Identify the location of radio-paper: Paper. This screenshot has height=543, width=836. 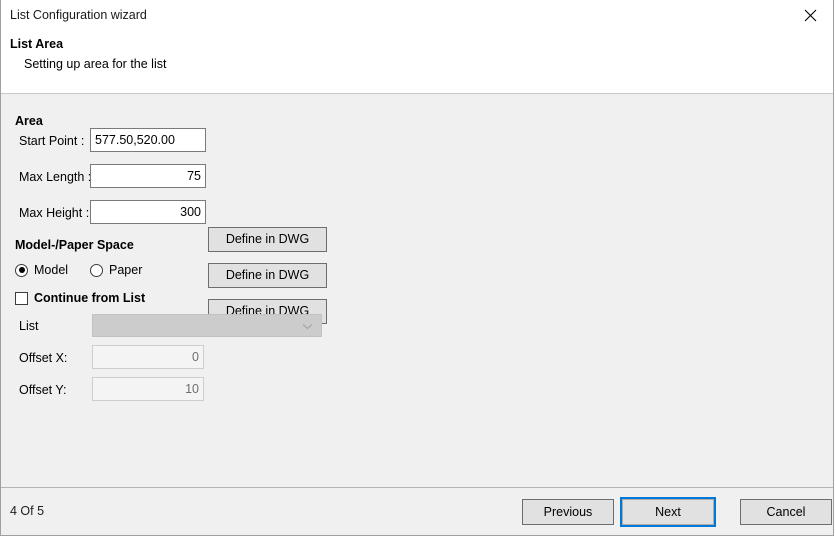
(116, 270).